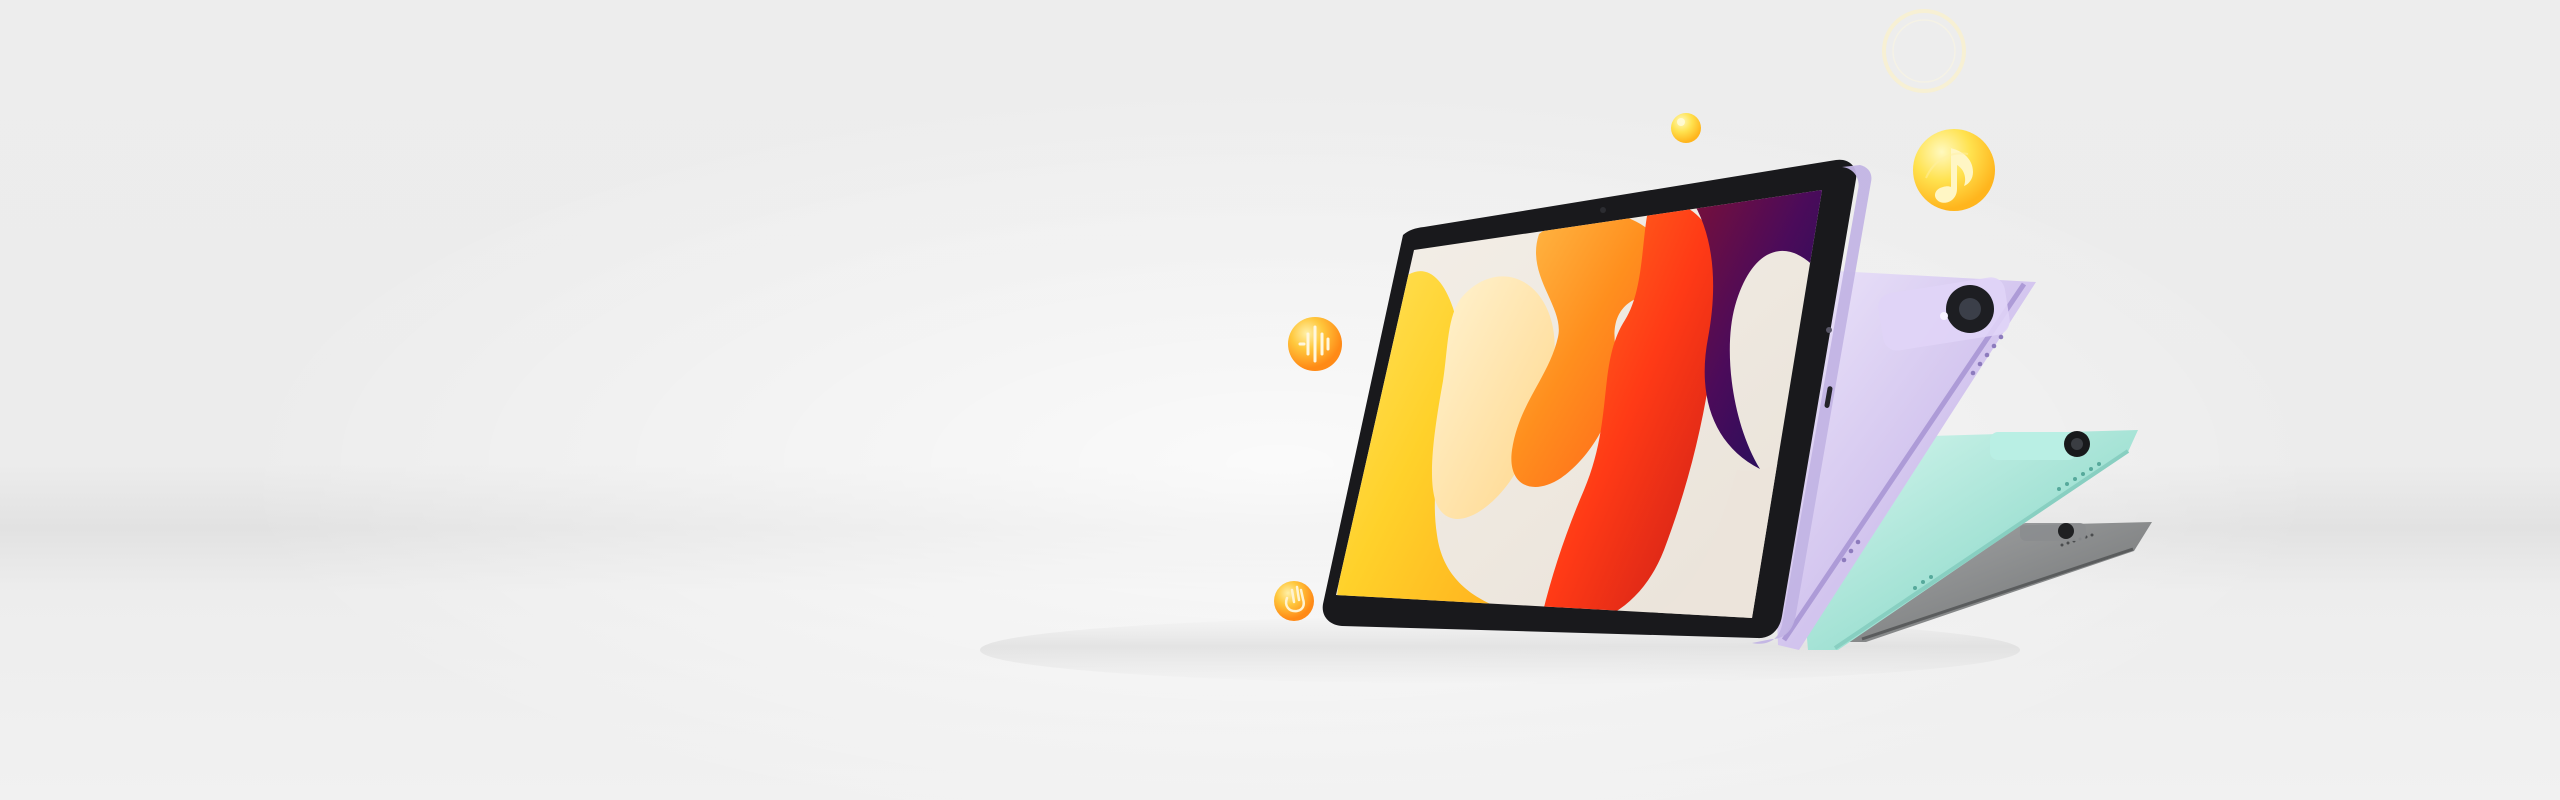  Describe the element at coordinates (1603, 210) in the screenshot. I see `front-camera-icon` at that location.